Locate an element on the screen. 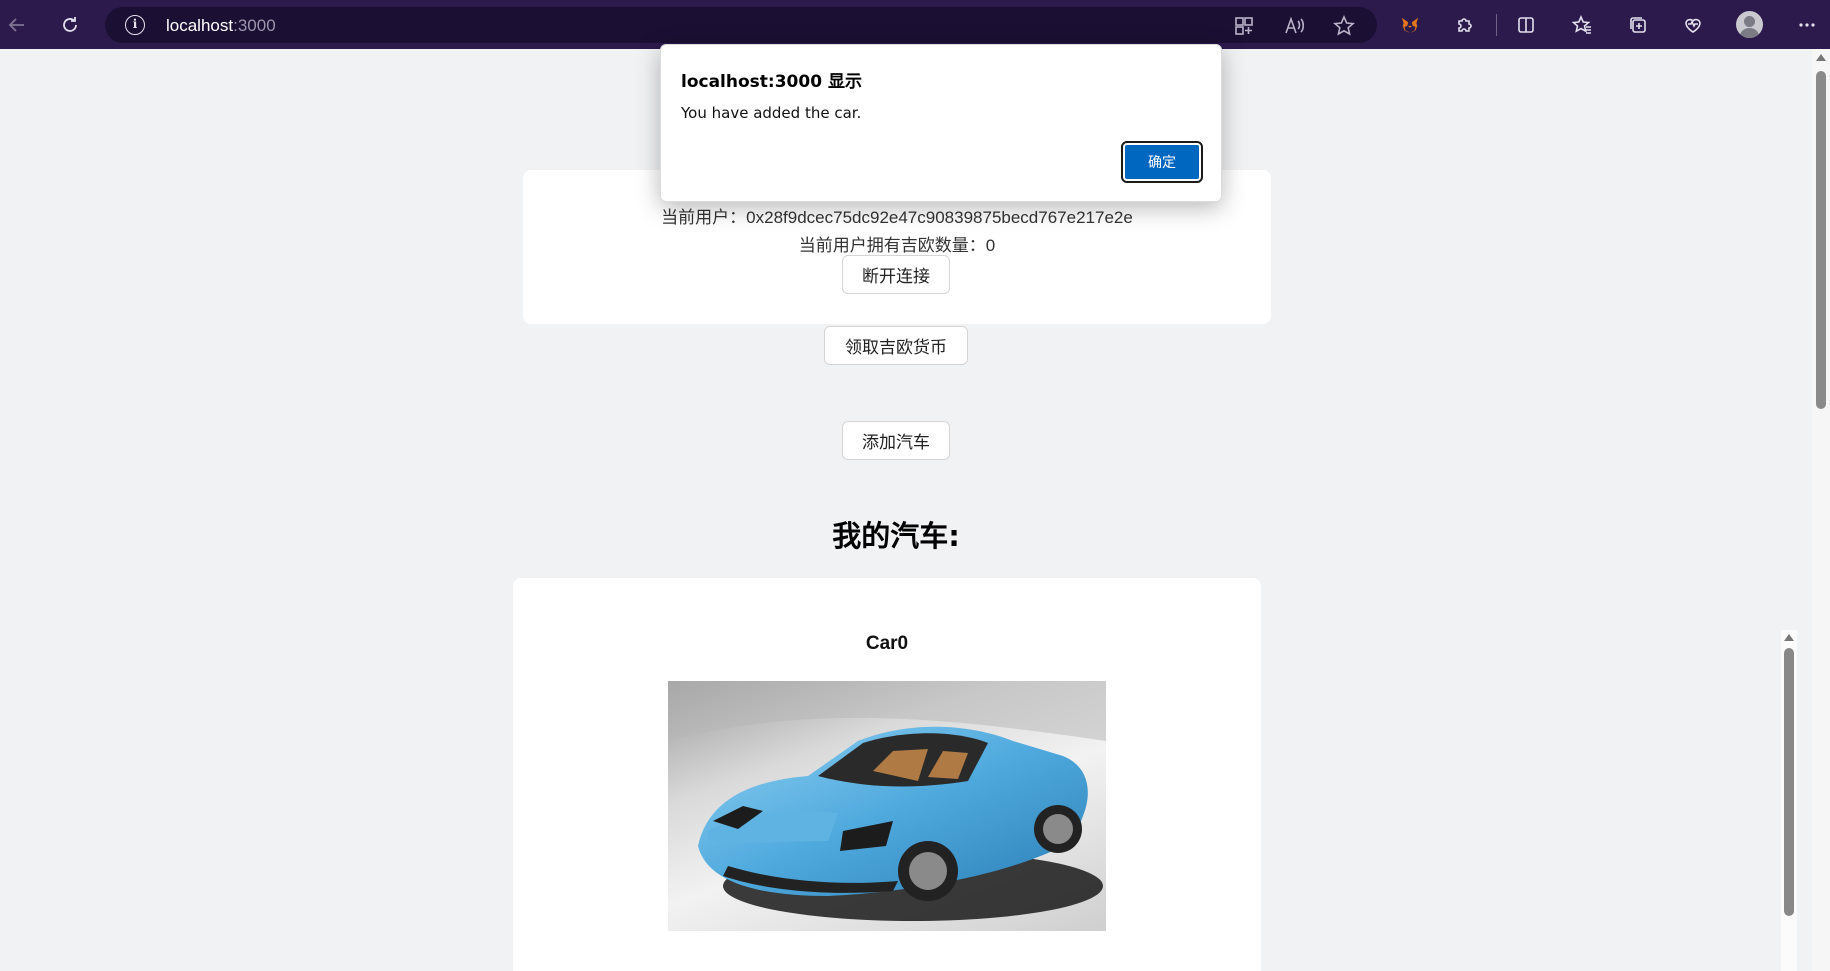 The image size is (1830, 971). browser-essentials-icon is located at coordinates (1693, 25).